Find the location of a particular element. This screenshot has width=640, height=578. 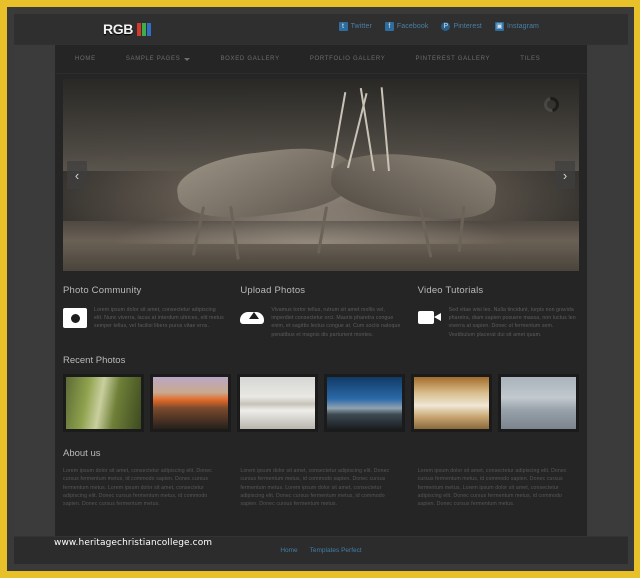

social-link-instagram: ▣ Instagram is located at coordinates (516, 26).